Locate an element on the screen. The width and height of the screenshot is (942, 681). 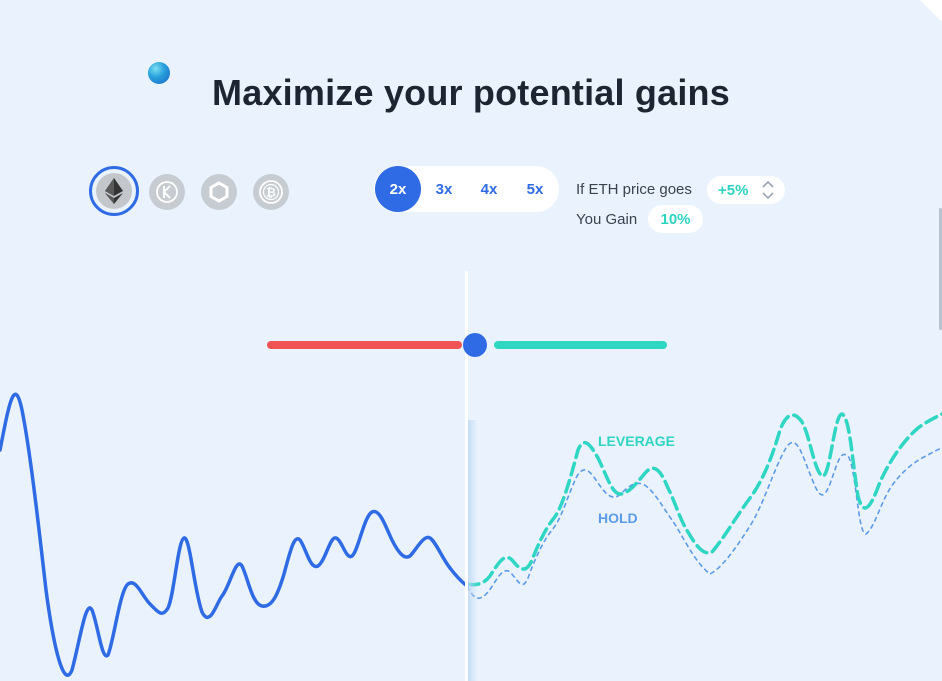
price-slider-thumb is located at coordinates (475, 345).